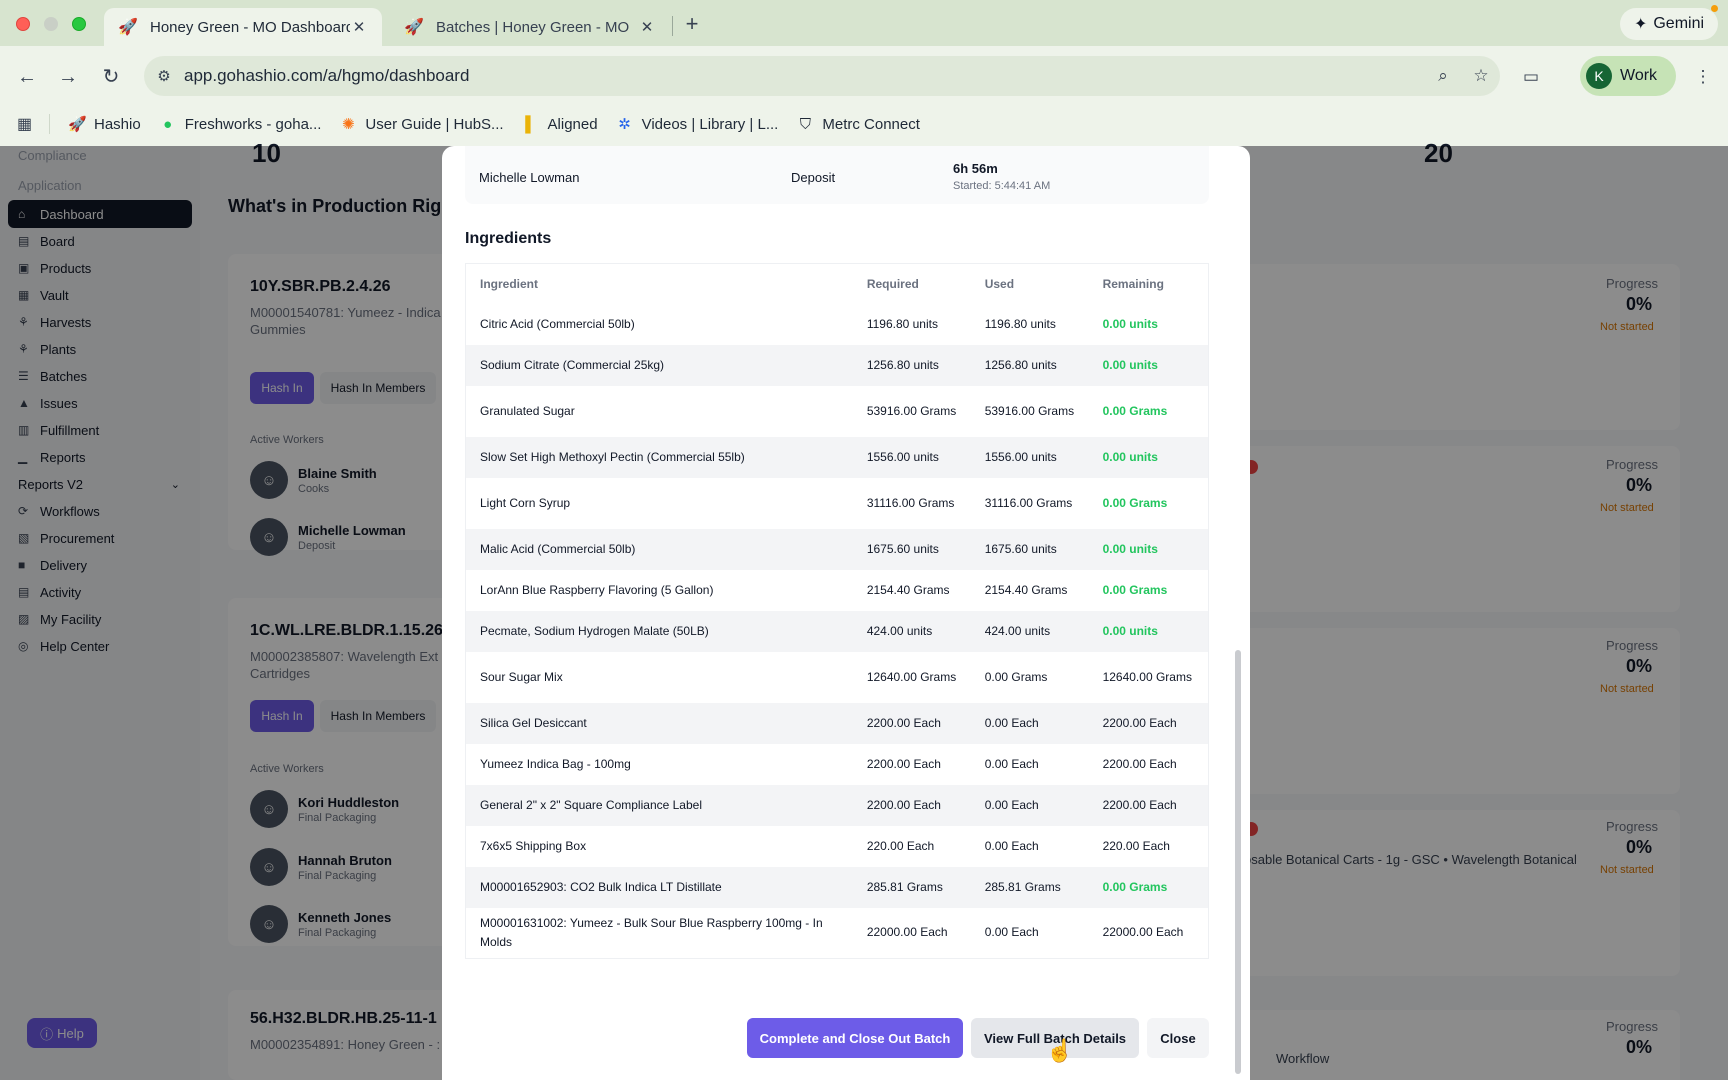 The image size is (1728, 1080). What do you see at coordinates (68, 77) in the screenshot?
I see `forward-icon: →` at bounding box center [68, 77].